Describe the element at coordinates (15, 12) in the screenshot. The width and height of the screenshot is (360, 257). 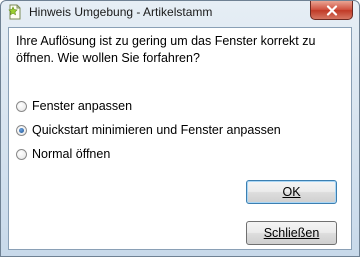
I see `document-star-icon` at that location.